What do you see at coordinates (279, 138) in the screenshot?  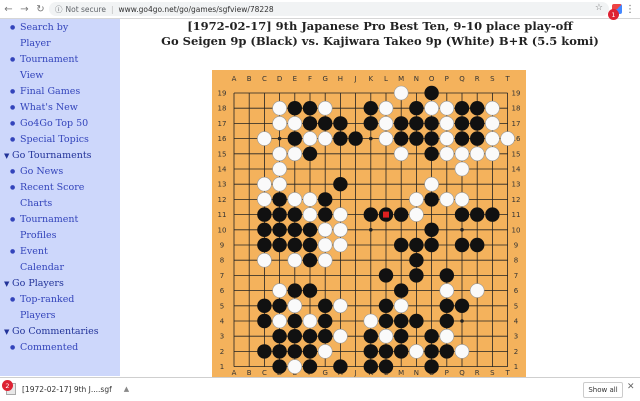 I see `star-point` at bounding box center [279, 138].